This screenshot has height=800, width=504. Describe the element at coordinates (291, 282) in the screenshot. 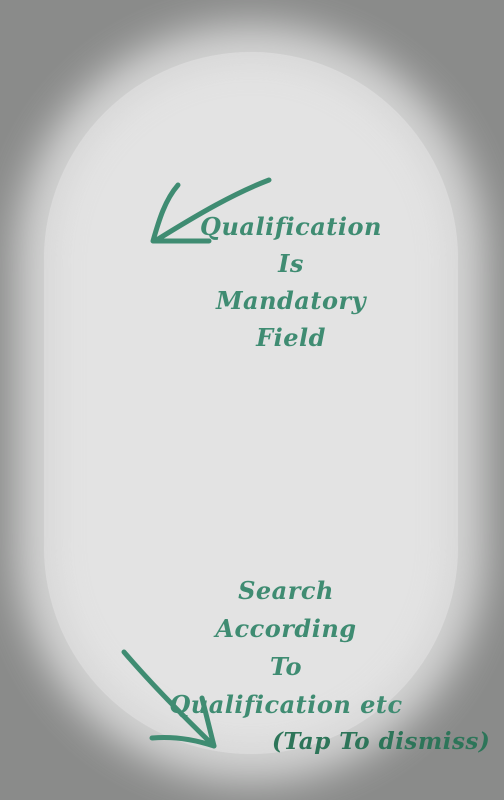

I see `qualification-mandatory-hint: Qualification Is Mandatory Field` at that location.